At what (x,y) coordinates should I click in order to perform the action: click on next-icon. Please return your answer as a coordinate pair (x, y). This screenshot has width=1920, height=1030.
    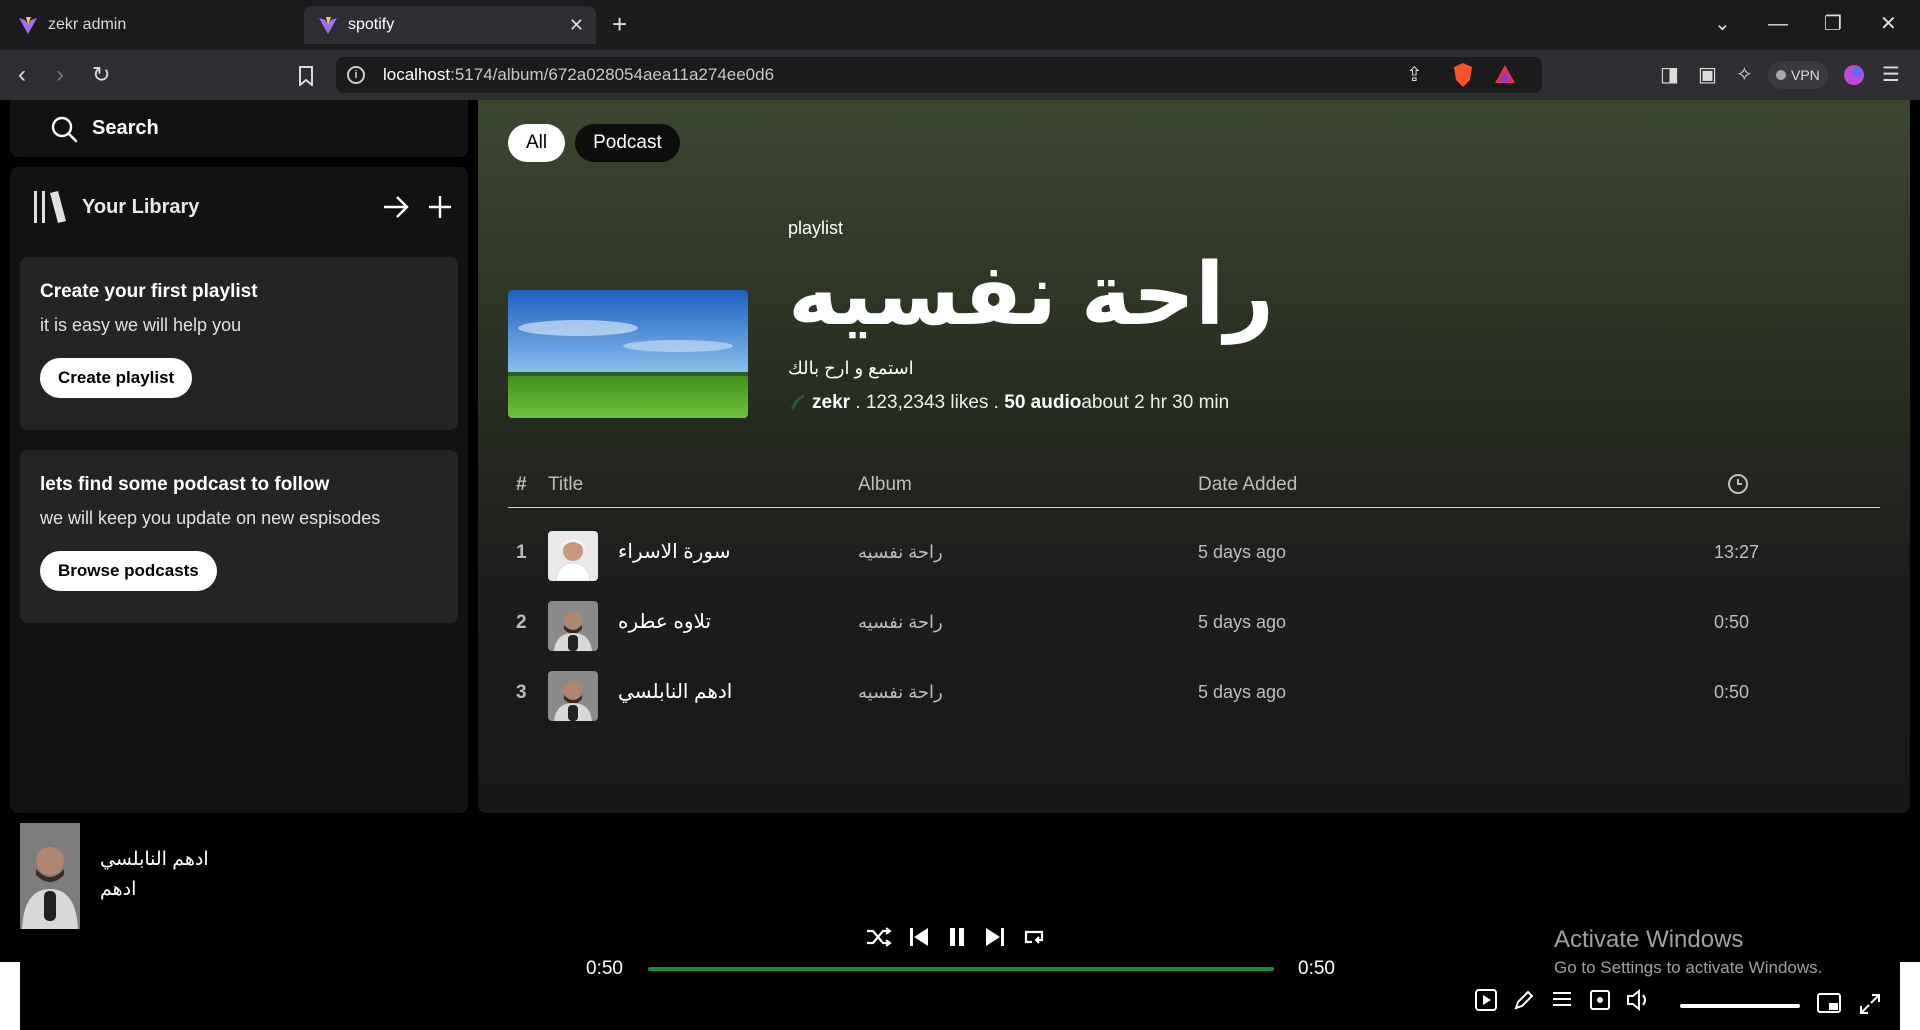
    Looking at the image, I should click on (995, 937).